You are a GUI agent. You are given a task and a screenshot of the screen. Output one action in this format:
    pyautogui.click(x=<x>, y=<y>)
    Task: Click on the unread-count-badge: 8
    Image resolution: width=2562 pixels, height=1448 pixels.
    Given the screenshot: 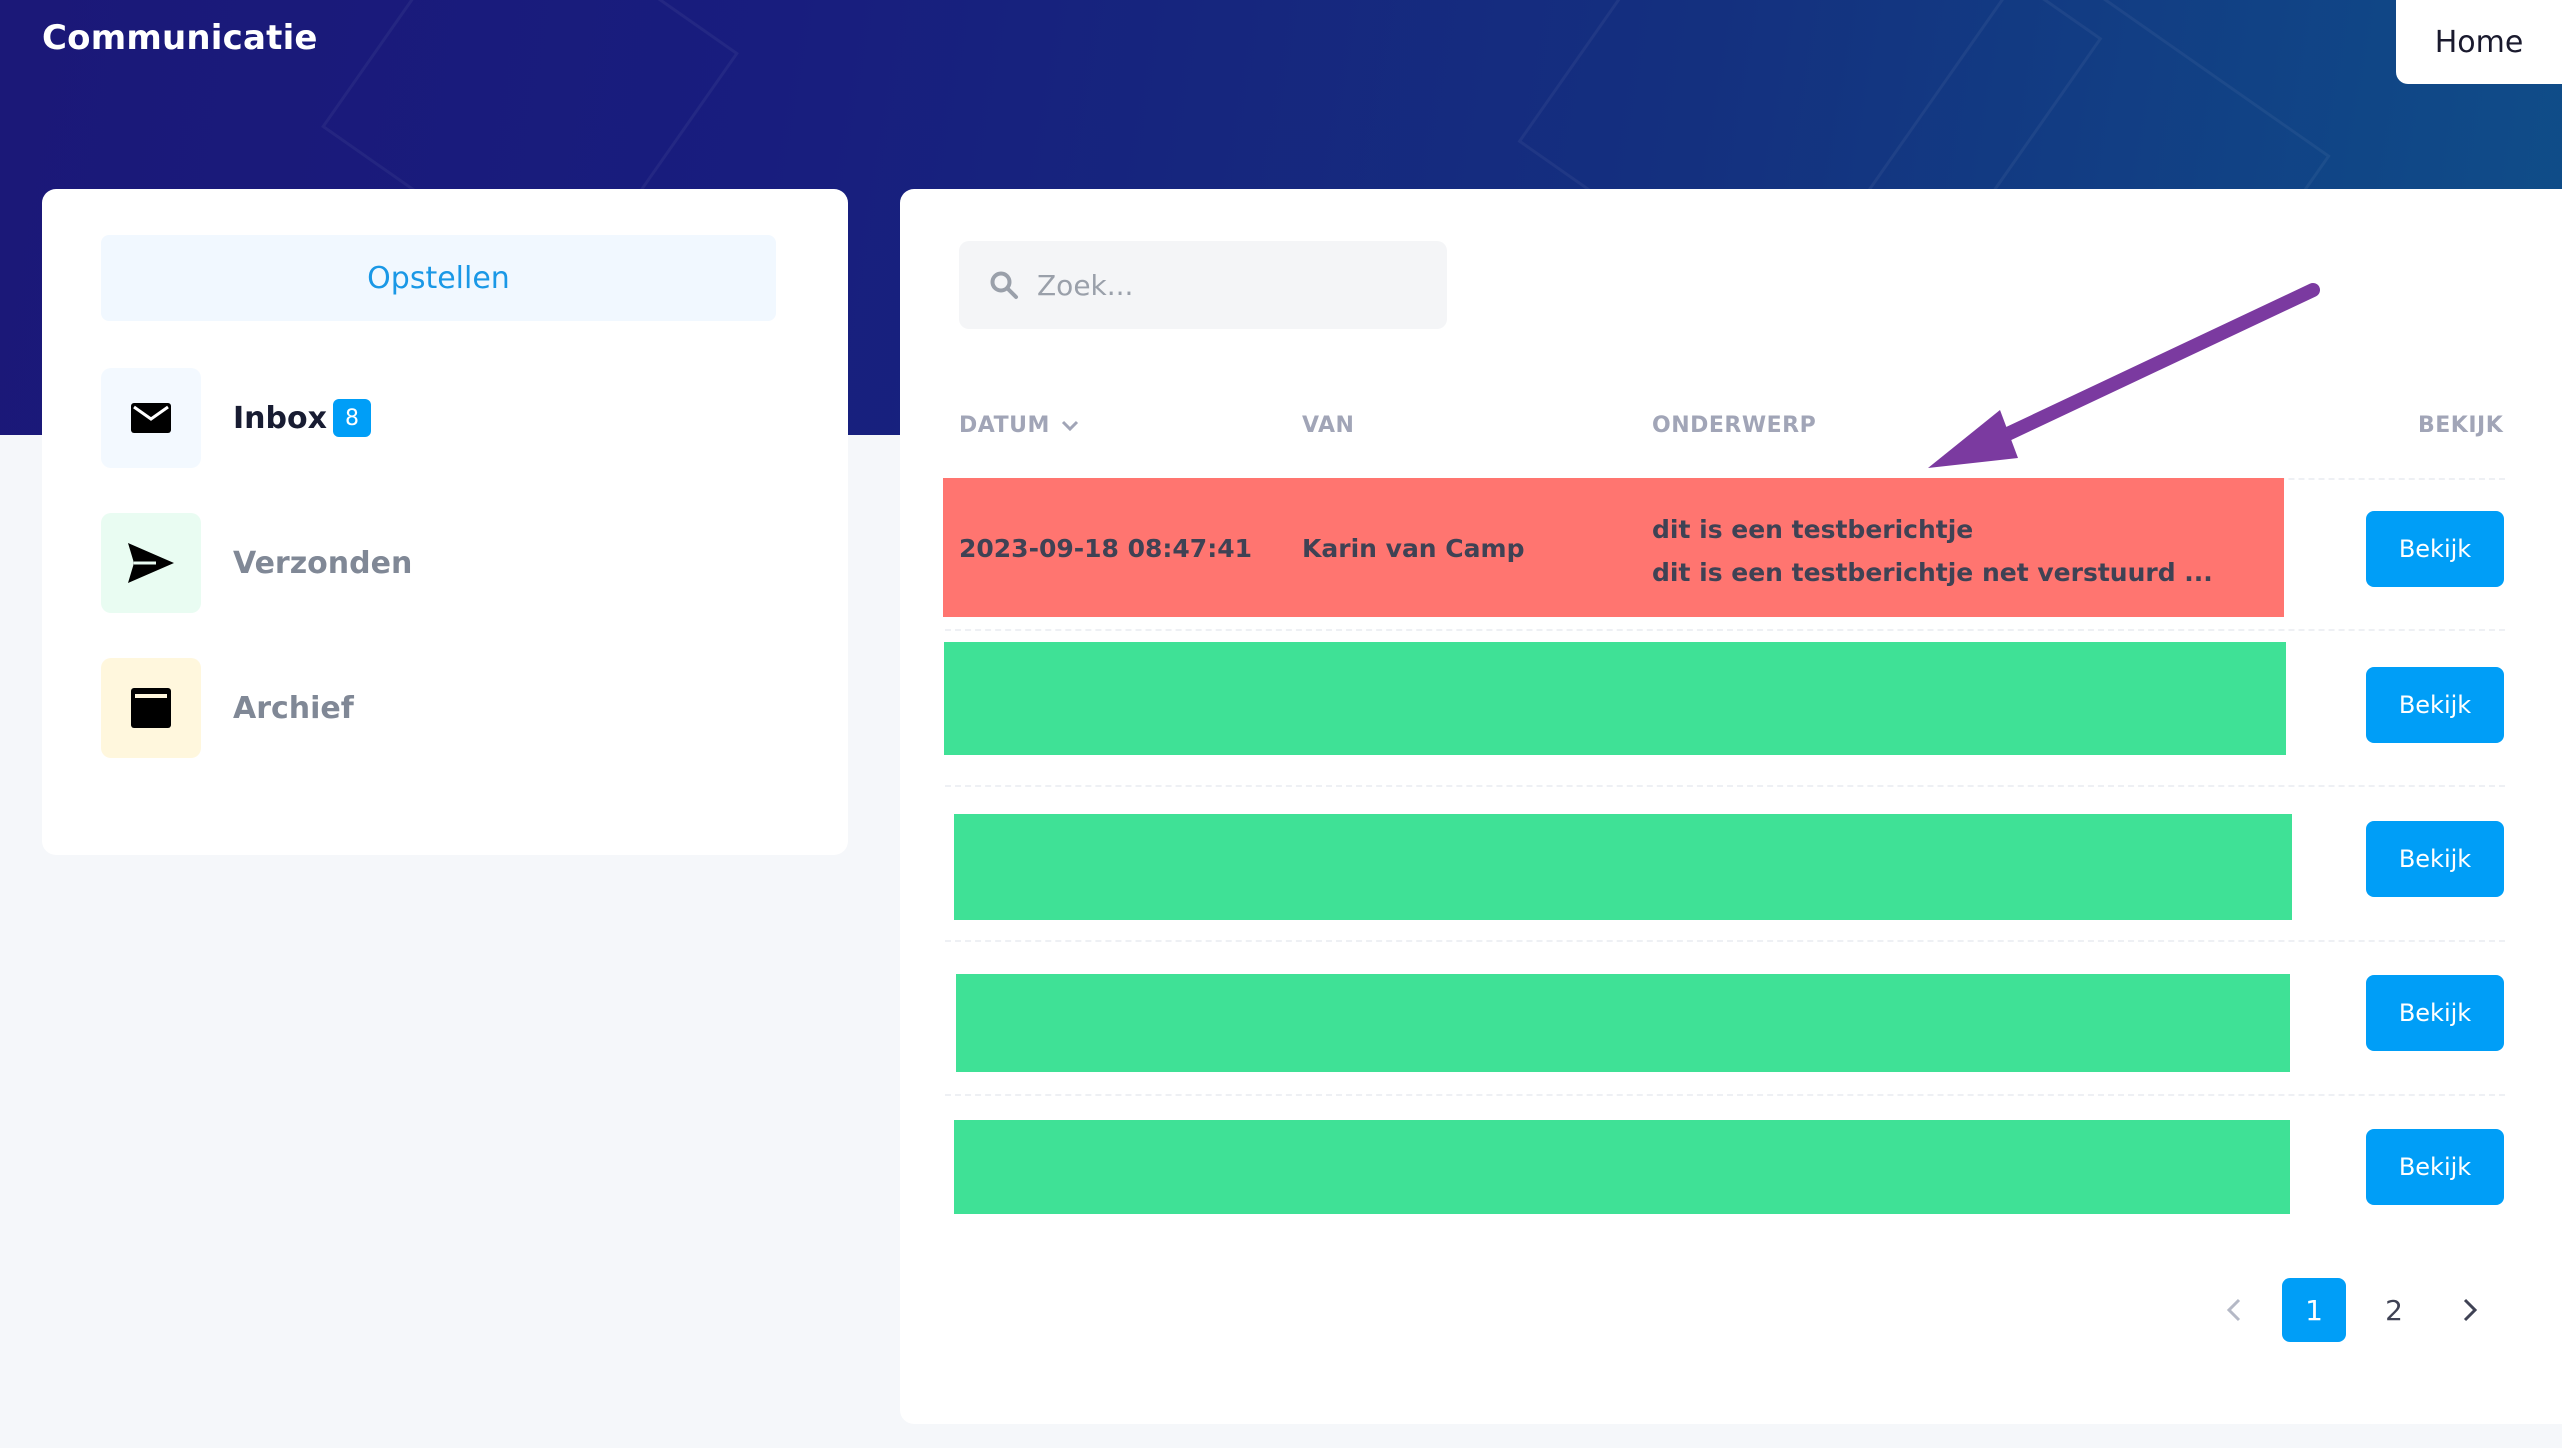 What is the action you would take?
    pyautogui.click(x=351, y=418)
    